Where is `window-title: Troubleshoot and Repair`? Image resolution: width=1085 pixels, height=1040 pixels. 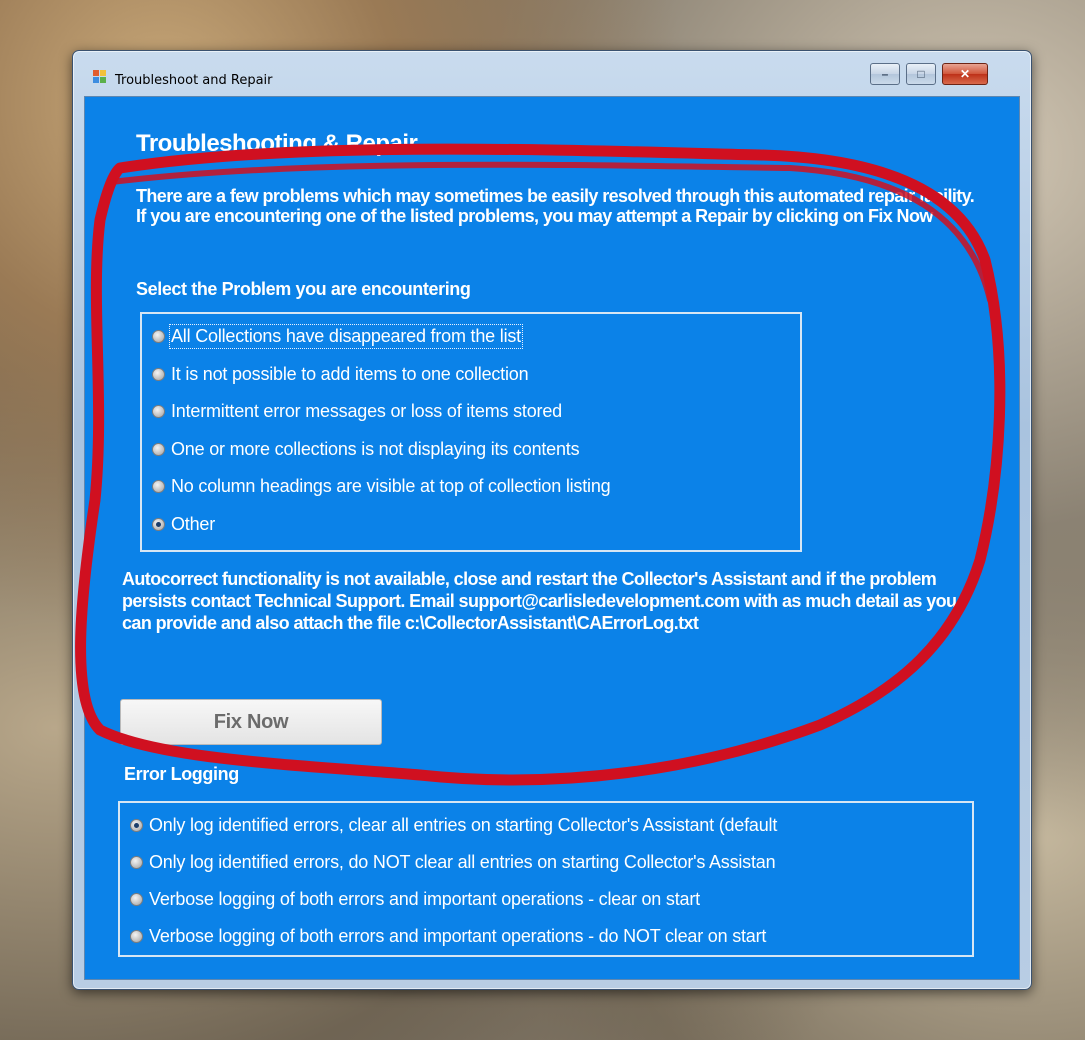
window-title: Troubleshoot and Repair is located at coordinates (194, 80).